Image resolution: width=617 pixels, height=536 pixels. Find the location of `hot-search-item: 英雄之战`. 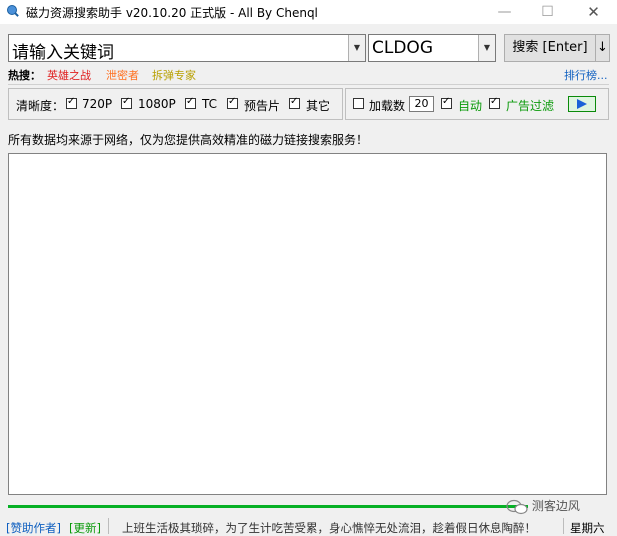

hot-search-item: 英雄之战 is located at coordinates (69, 75).